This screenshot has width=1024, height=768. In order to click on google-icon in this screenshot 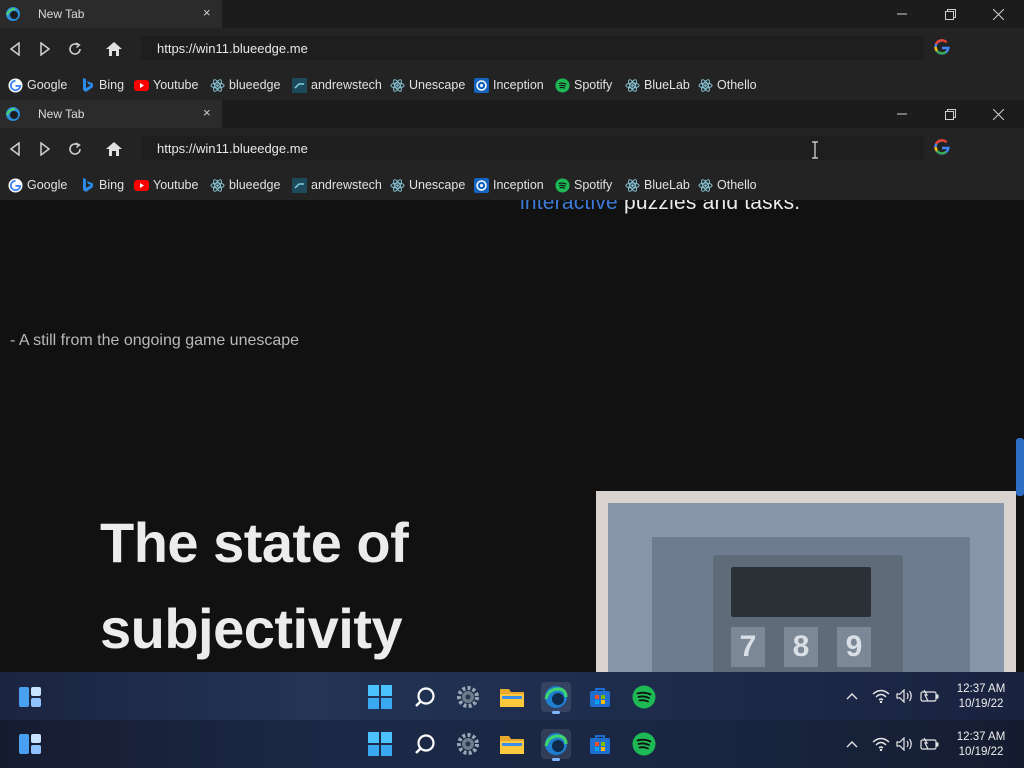, I will do `click(15, 85)`.